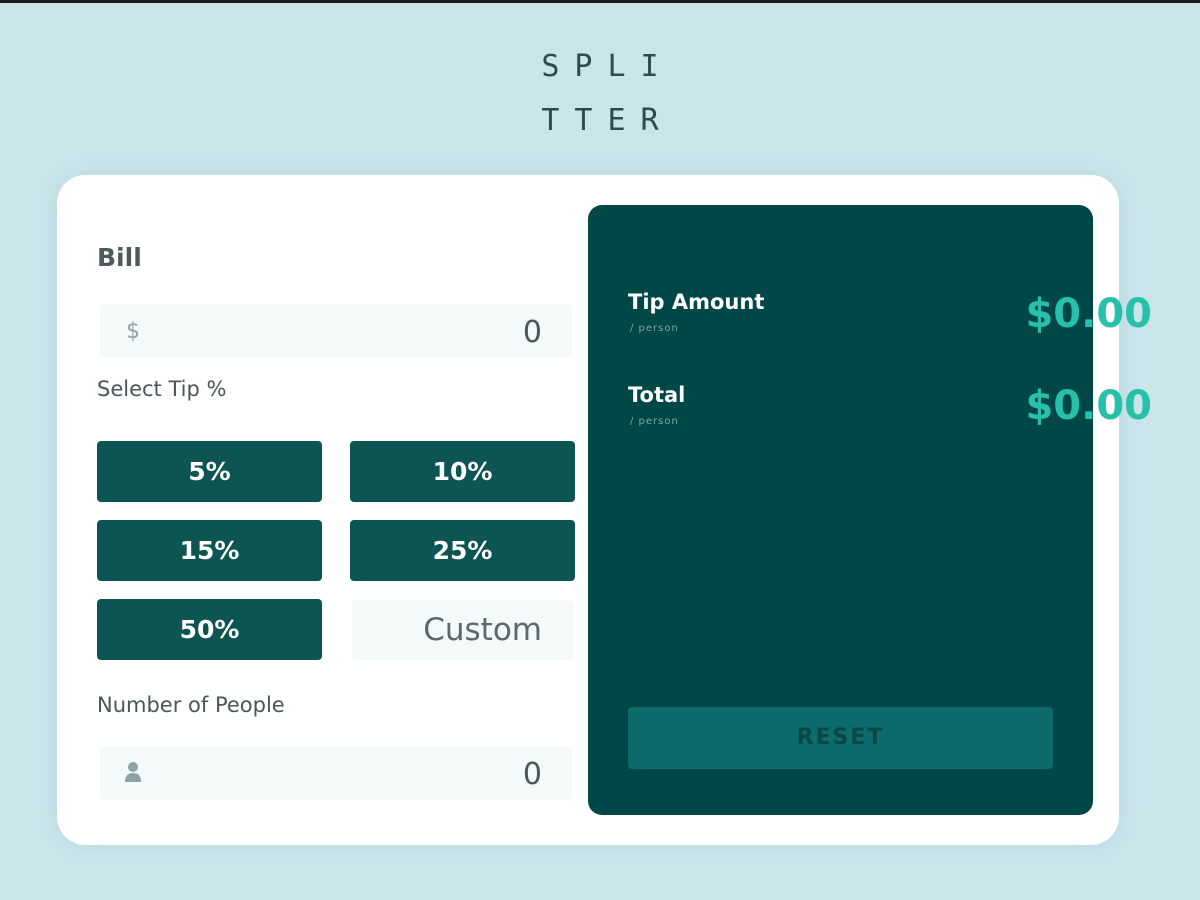 Image resolution: width=1200 pixels, height=900 pixels. What do you see at coordinates (840, 738) in the screenshot?
I see `reset-button: RESET` at bounding box center [840, 738].